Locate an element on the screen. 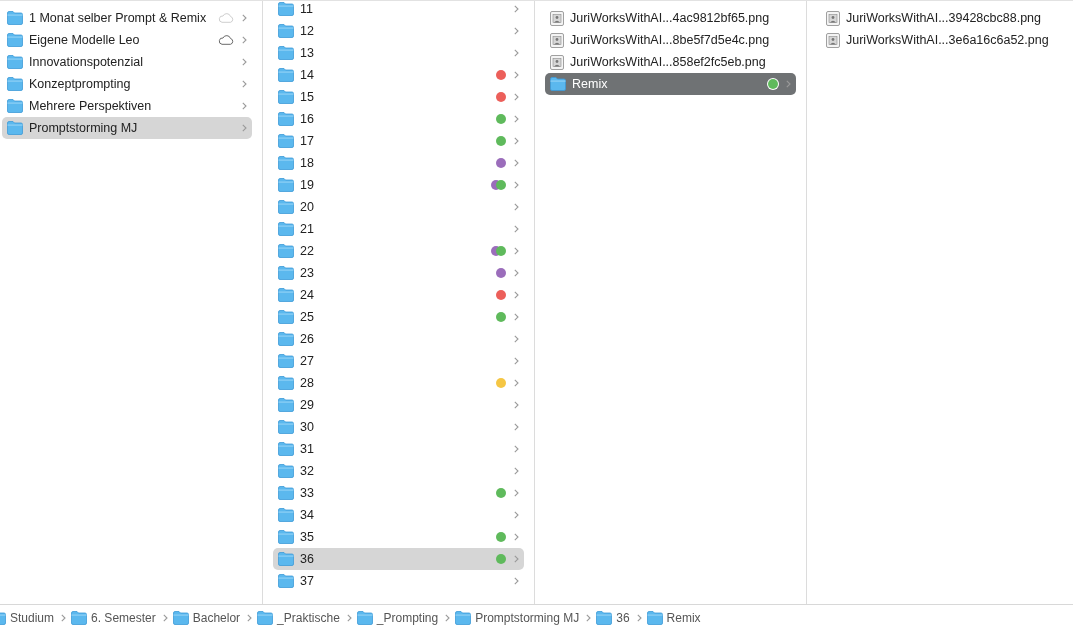  folder-item: 23 is located at coordinates (398, 273).